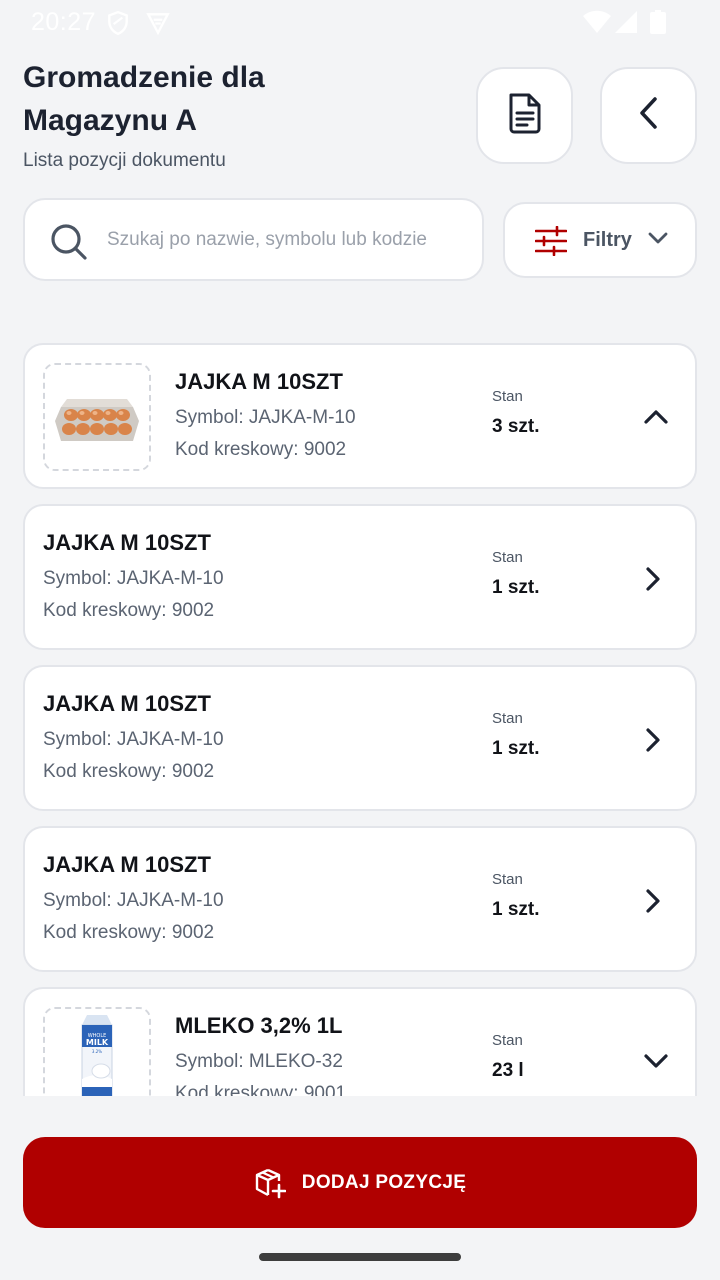 The width and height of the screenshot is (720, 1280). I want to click on signal-icon, so click(626, 24).